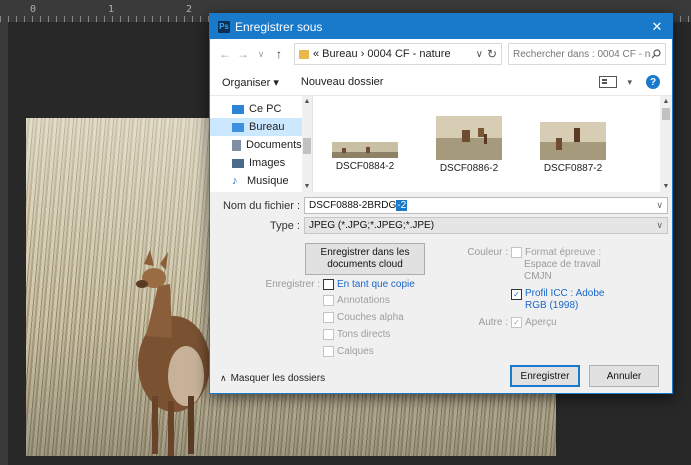 This screenshot has width=691, height=465. What do you see at coordinates (111, 9) in the screenshot?
I see `ruler-tick: 1` at bounding box center [111, 9].